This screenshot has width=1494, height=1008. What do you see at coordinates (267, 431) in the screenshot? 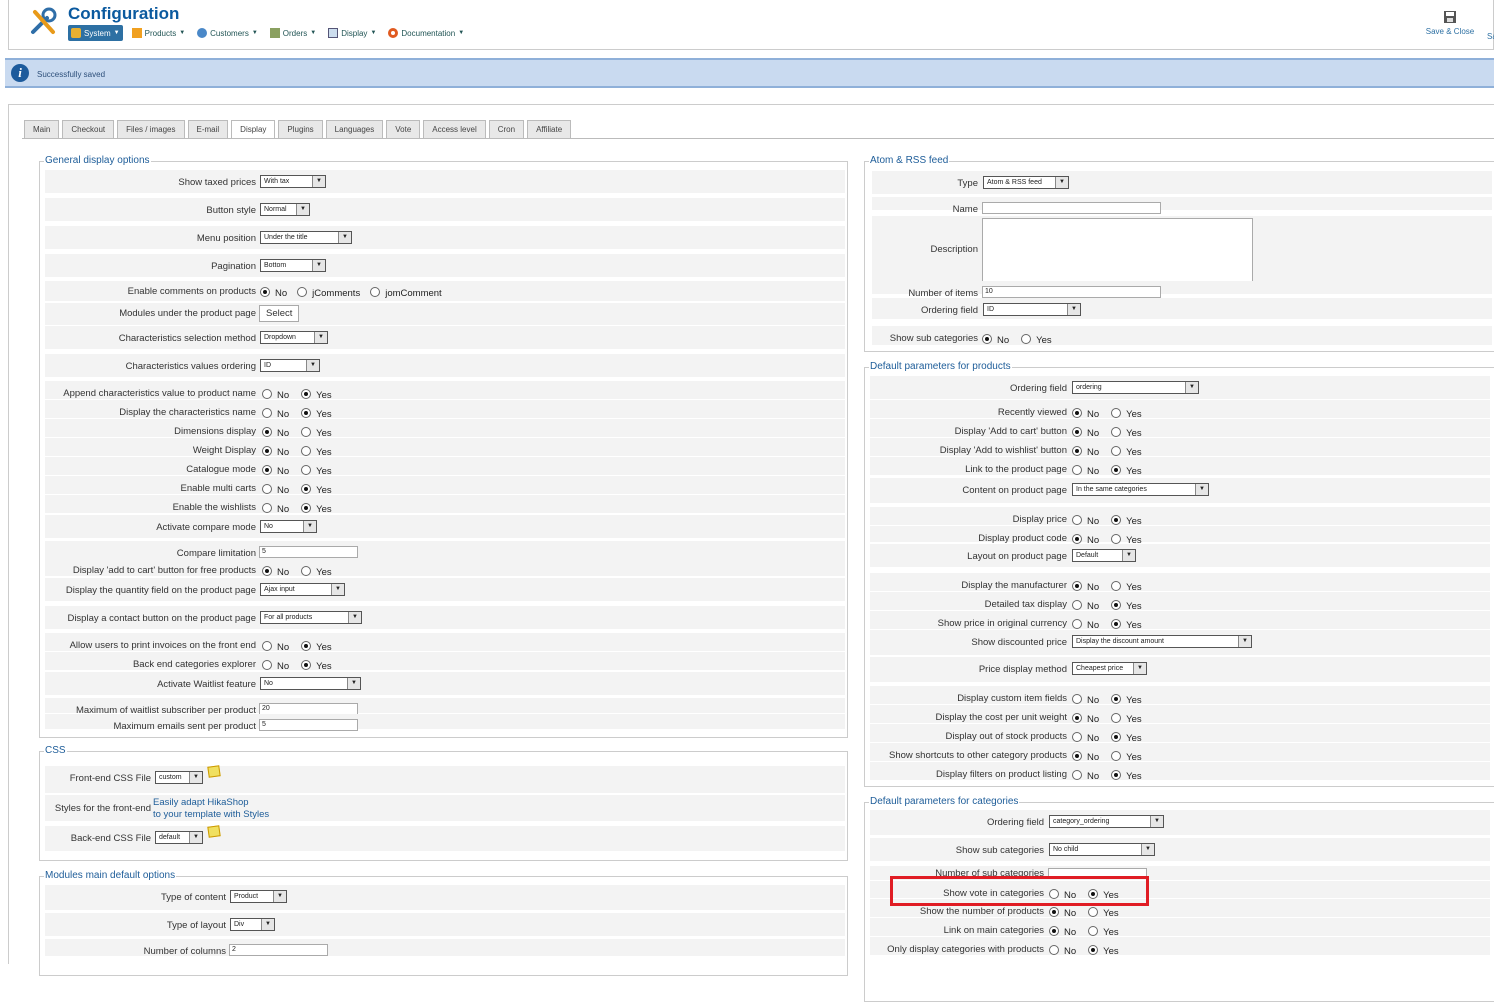
I see `dimensions-radio-no` at bounding box center [267, 431].